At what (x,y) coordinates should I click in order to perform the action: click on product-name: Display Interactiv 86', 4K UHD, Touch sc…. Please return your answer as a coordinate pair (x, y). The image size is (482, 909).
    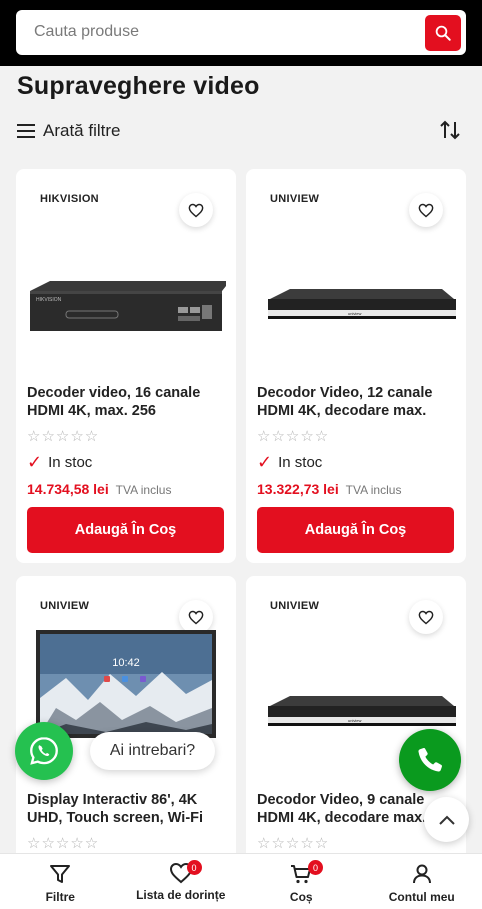
    Looking at the image, I should click on (129, 809).